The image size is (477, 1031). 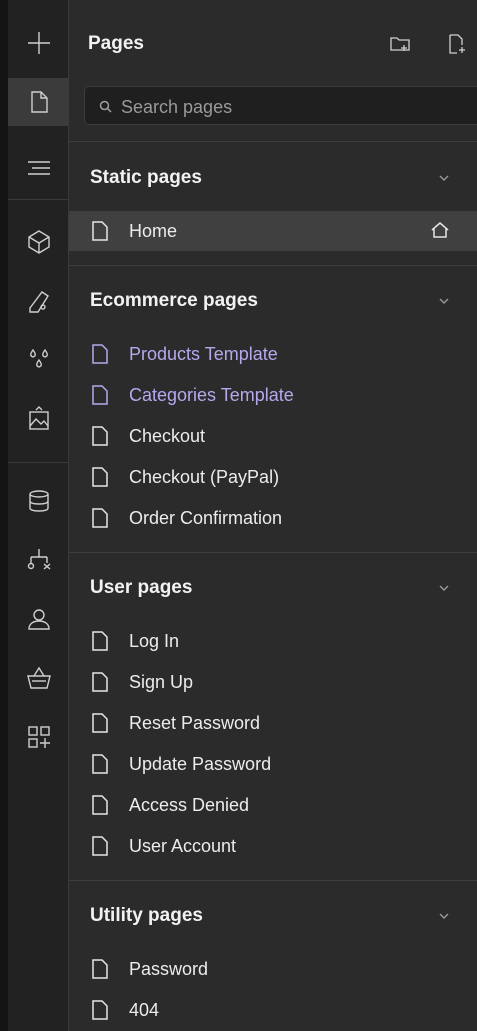 What do you see at coordinates (457, 45) in the screenshot?
I see `new-page-icon` at bounding box center [457, 45].